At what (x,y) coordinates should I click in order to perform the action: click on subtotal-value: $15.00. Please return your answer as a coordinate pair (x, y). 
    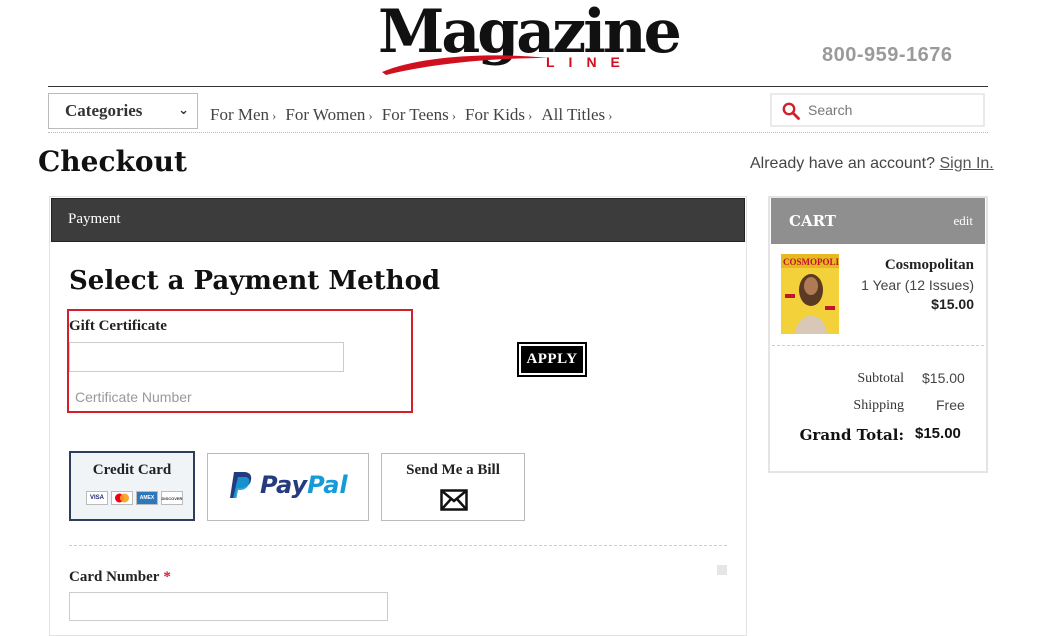
    Looking at the image, I should click on (943, 378).